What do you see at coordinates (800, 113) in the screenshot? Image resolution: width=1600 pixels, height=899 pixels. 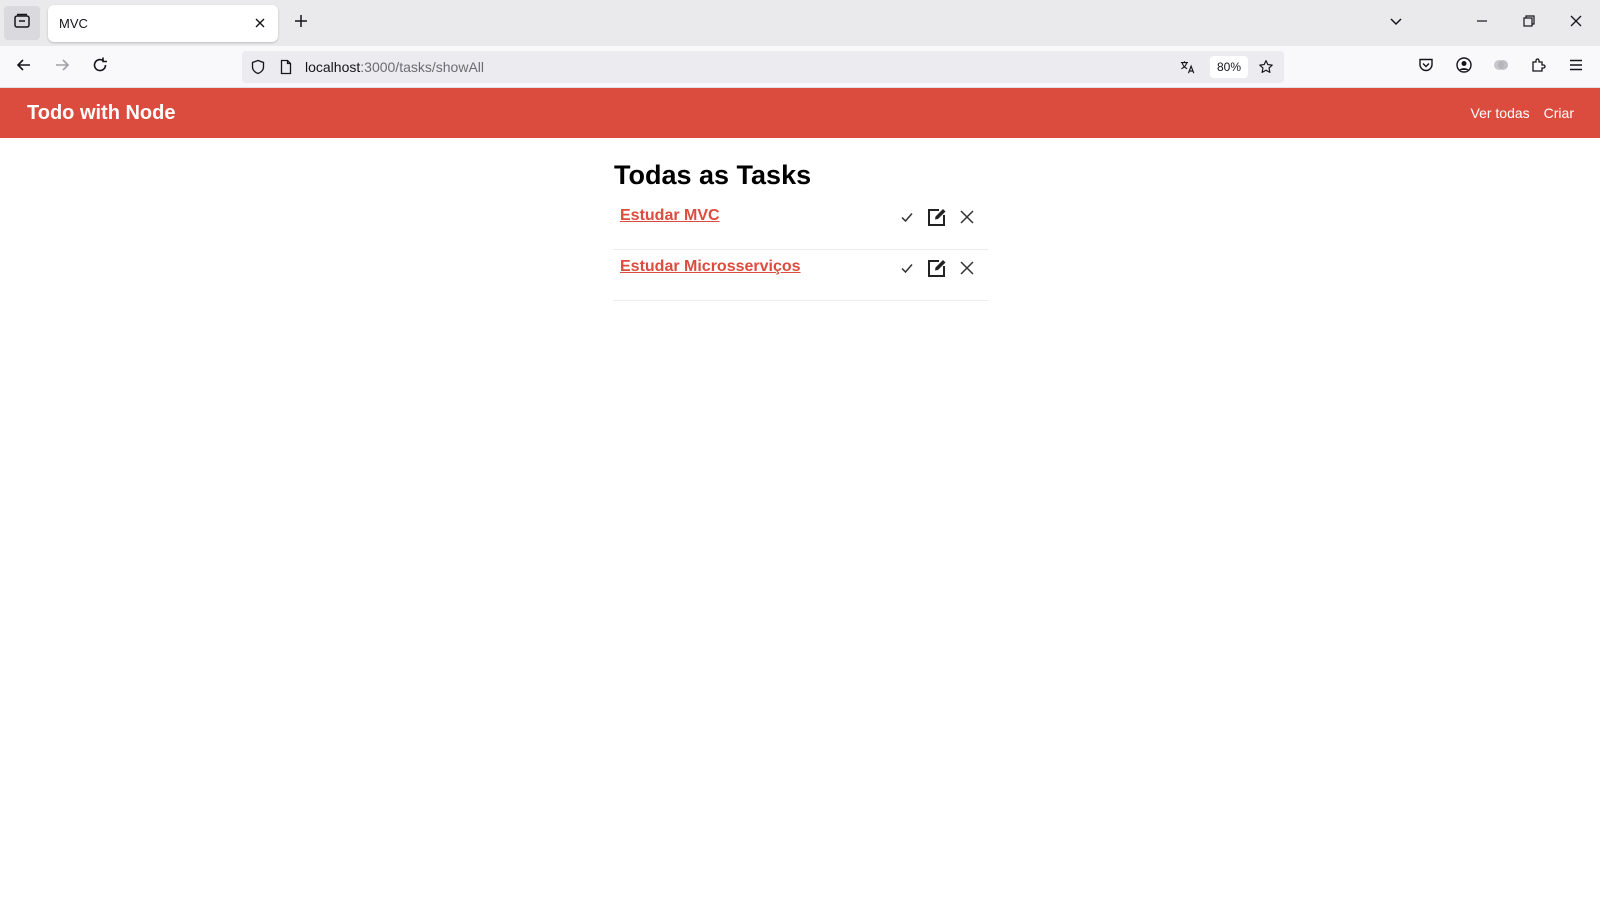 I see `app-header: Todo with Node Ver todas Criar` at bounding box center [800, 113].